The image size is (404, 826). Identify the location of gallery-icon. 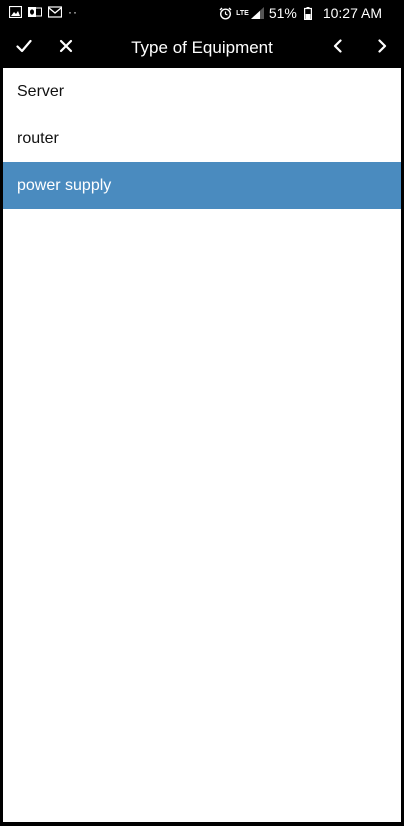
(15, 12).